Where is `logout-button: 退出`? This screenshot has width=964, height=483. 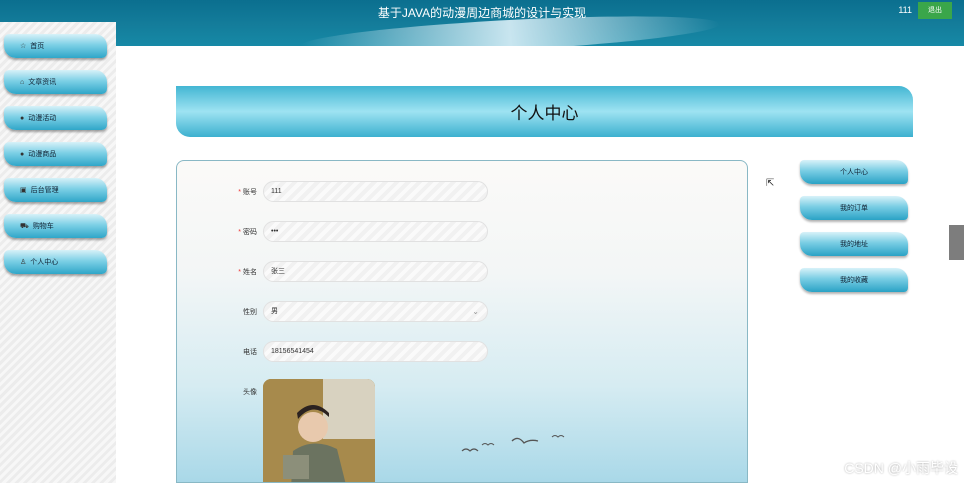 logout-button: 退出 is located at coordinates (935, 10).